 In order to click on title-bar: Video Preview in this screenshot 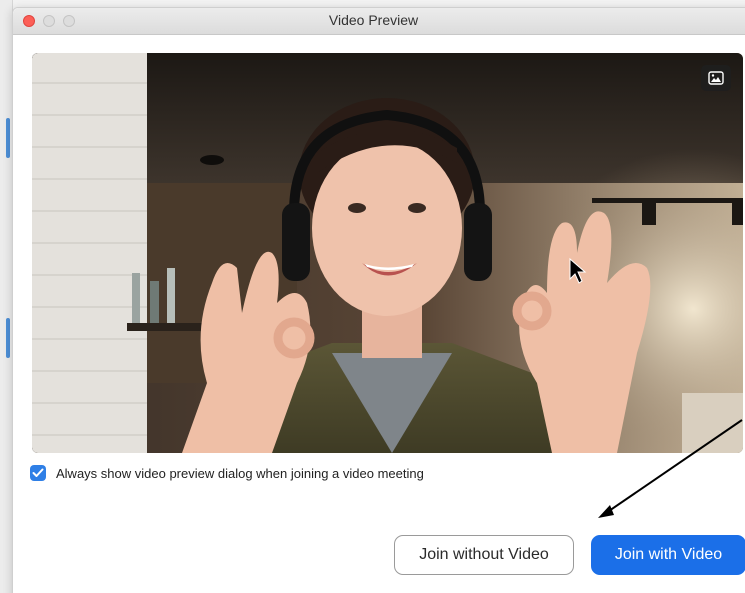, I will do `click(379, 21)`.